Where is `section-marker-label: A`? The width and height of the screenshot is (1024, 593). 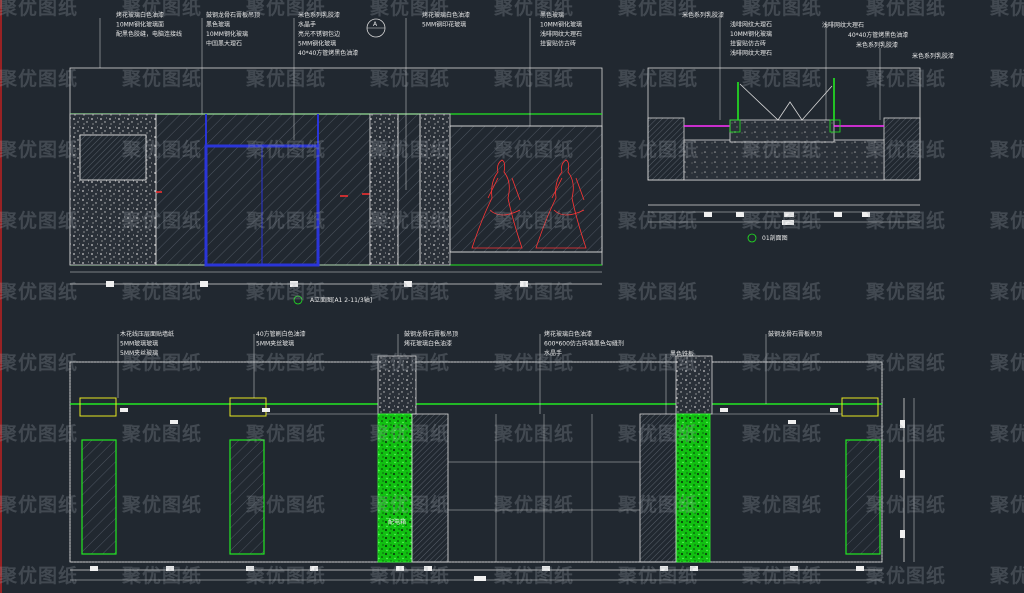
section-marker-label: A is located at coordinates (375, 24).